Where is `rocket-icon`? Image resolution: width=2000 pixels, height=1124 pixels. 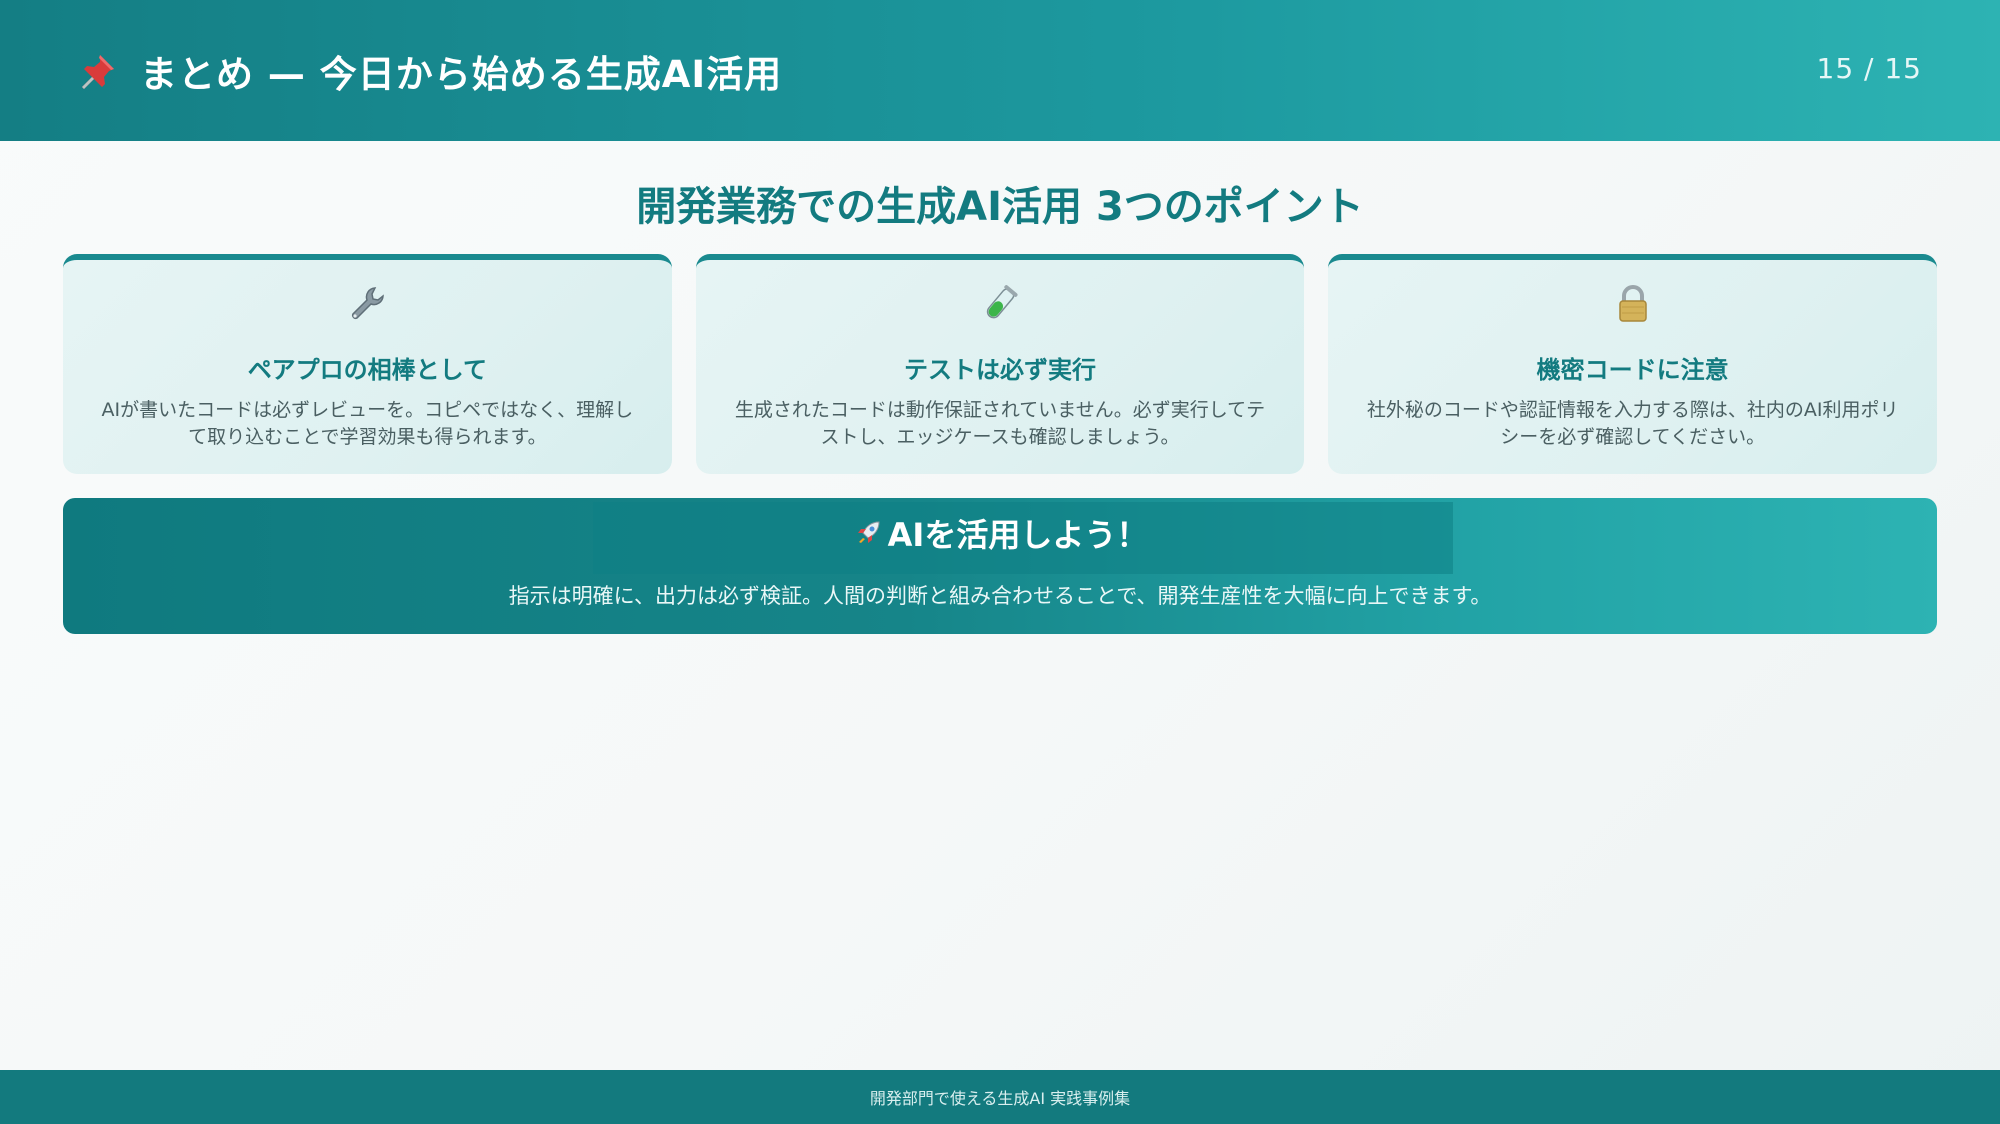 rocket-icon is located at coordinates (868, 532).